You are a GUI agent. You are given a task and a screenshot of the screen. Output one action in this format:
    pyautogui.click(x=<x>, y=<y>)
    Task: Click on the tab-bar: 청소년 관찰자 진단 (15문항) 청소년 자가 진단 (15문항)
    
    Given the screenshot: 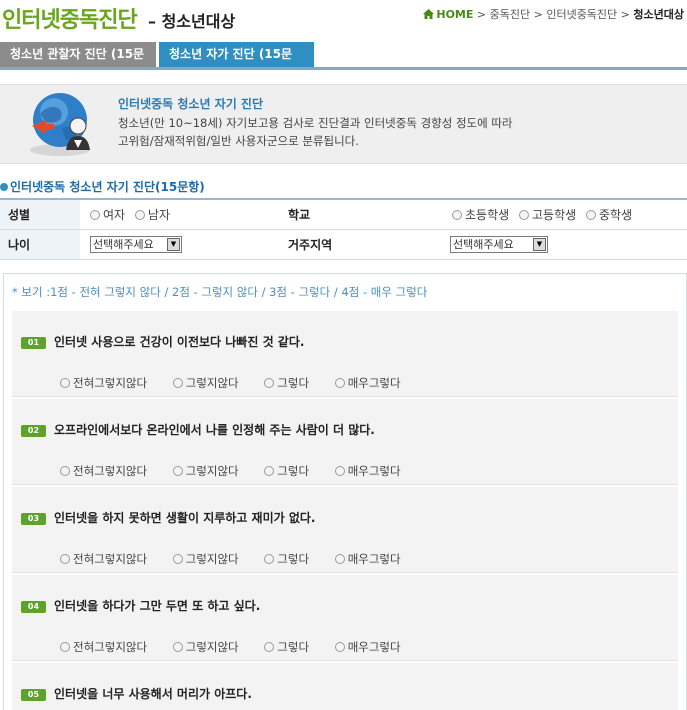 What is the action you would take?
    pyautogui.click(x=343, y=64)
    